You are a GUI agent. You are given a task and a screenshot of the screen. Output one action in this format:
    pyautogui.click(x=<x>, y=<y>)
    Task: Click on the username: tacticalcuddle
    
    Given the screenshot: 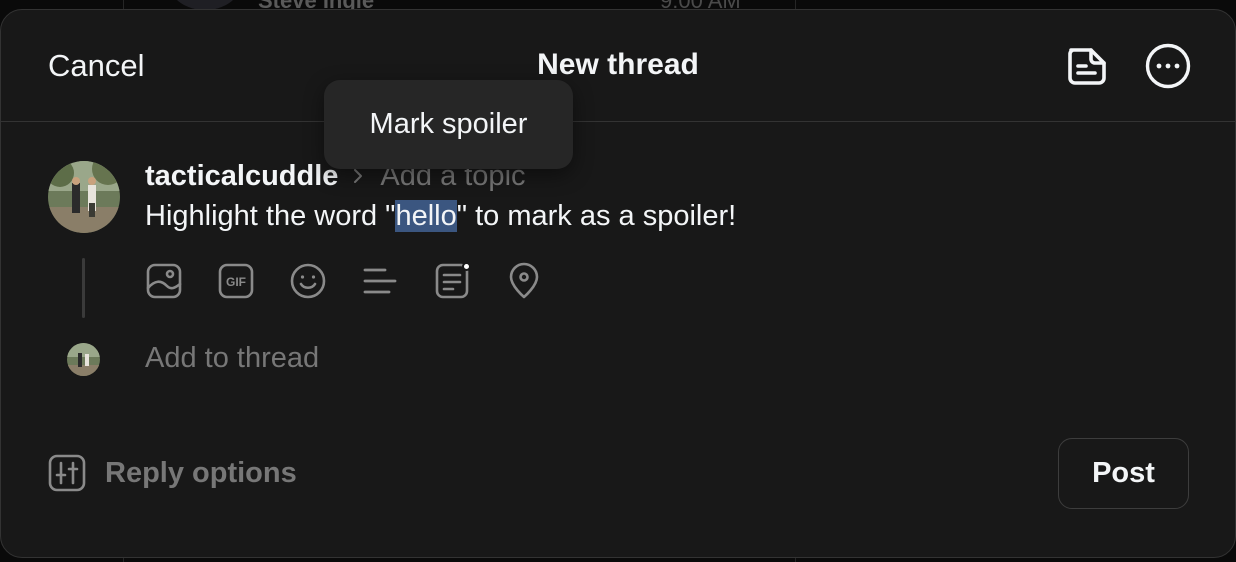 What is the action you would take?
    pyautogui.click(x=242, y=175)
    